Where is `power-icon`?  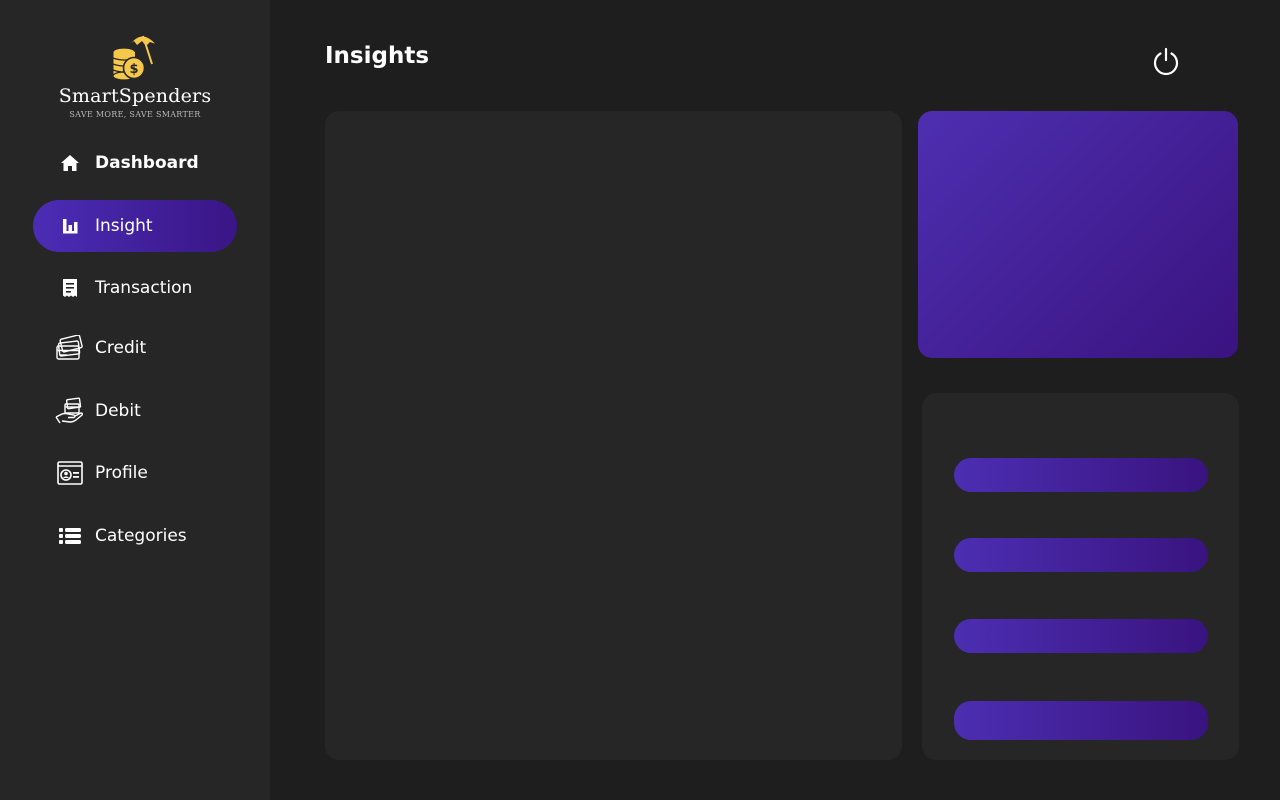
power-icon is located at coordinates (1166, 61).